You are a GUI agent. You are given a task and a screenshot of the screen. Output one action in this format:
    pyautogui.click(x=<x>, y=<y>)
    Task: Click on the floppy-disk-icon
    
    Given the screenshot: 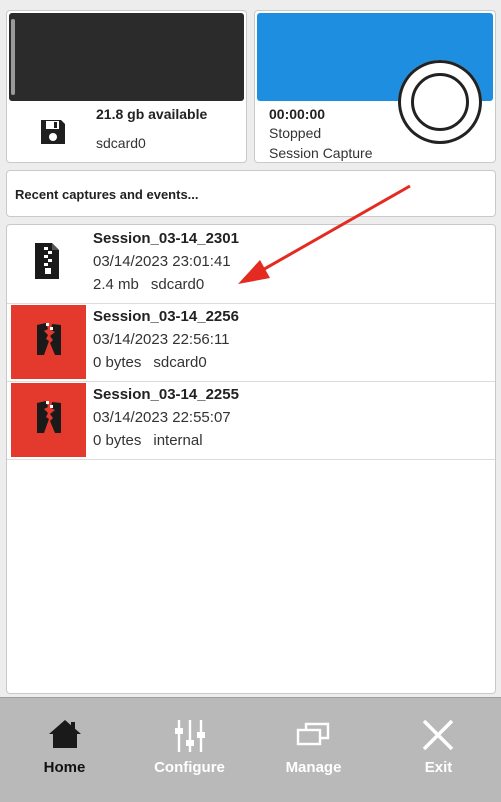 What is the action you would take?
    pyautogui.click(x=53, y=132)
    